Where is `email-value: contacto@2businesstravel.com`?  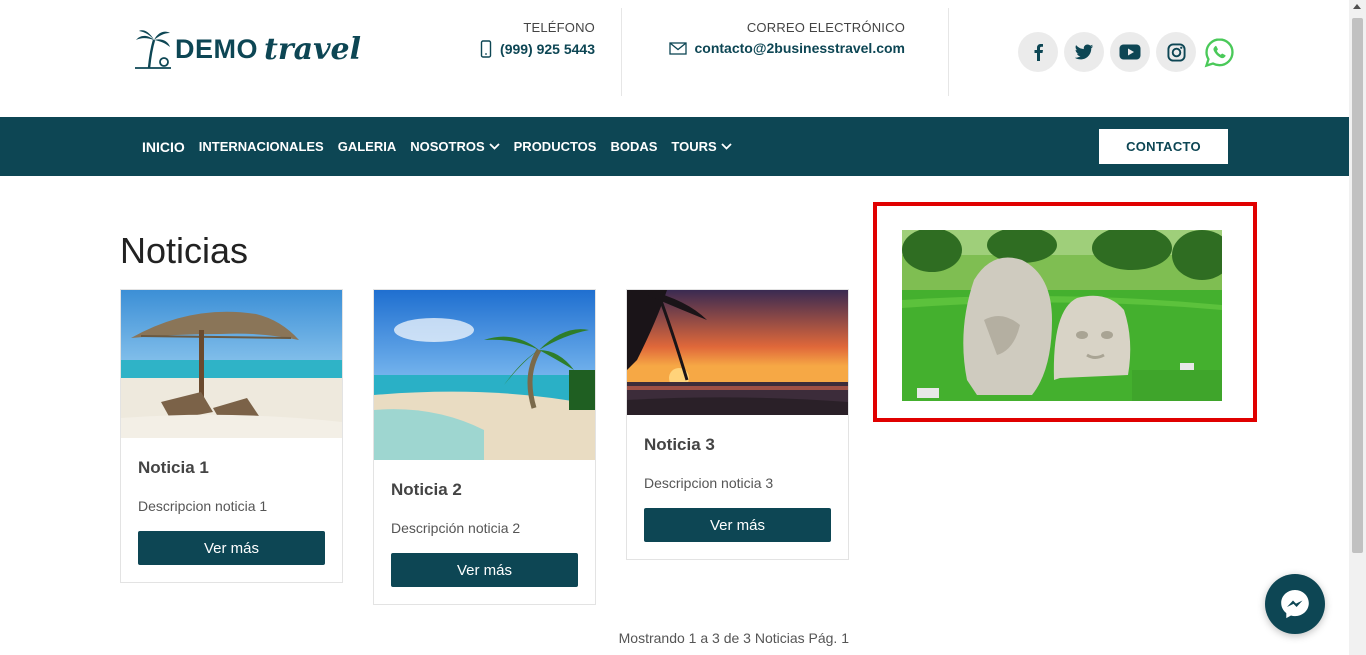 email-value: contacto@2businesstravel.com is located at coordinates (800, 48).